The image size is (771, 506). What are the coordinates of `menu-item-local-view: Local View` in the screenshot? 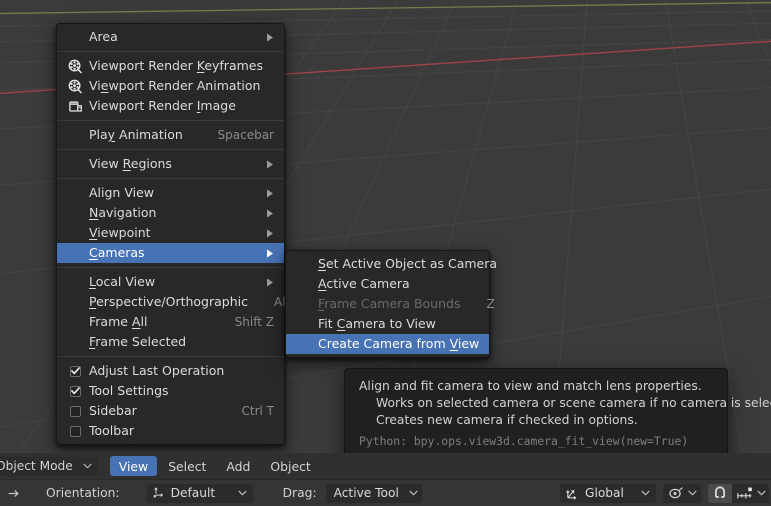 It's located at (170, 282).